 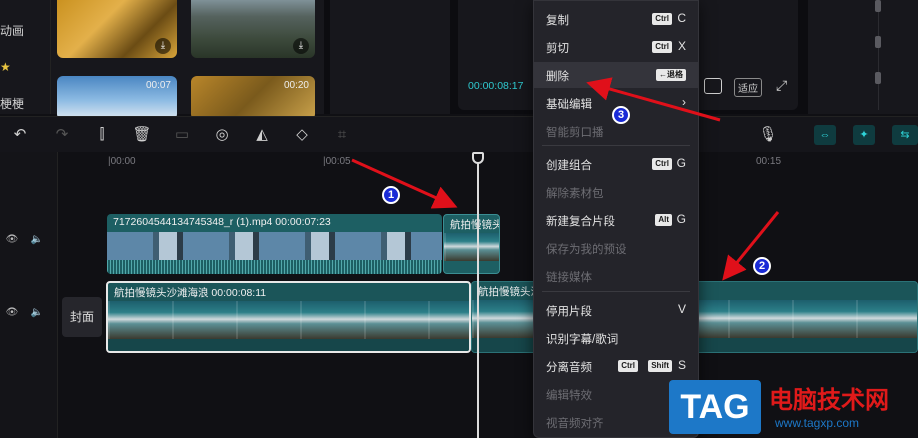 What do you see at coordinates (621, 115) in the screenshot?
I see `step-badge: 3` at bounding box center [621, 115].